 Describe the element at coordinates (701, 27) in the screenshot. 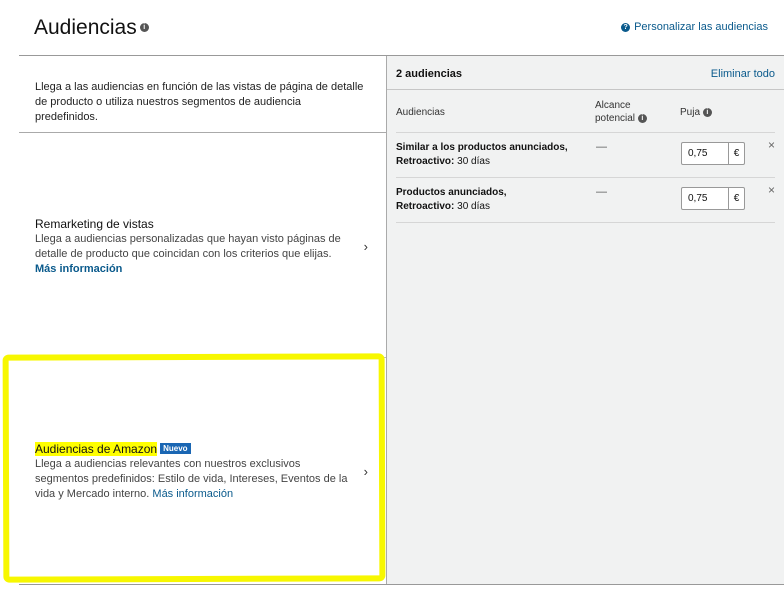

I see `customize-audiences-label: Personalizar las audiencias` at that location.